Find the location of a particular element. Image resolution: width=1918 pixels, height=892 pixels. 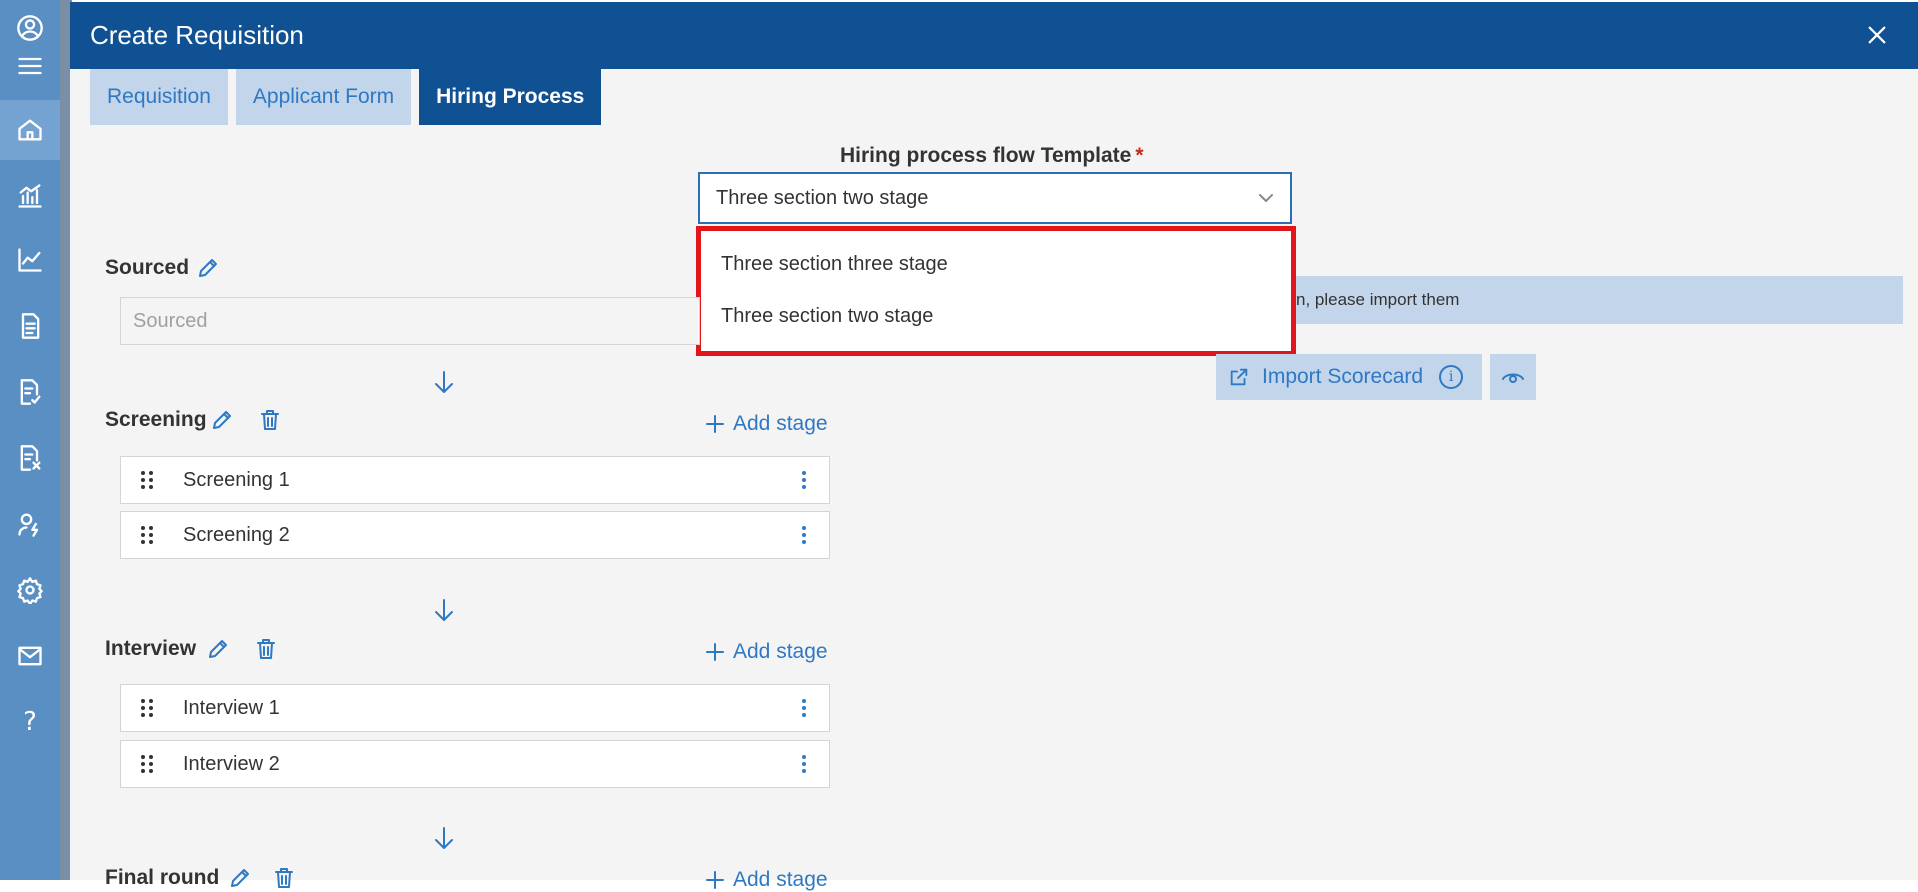

eye-icon is located at coordinates (1513, 378).